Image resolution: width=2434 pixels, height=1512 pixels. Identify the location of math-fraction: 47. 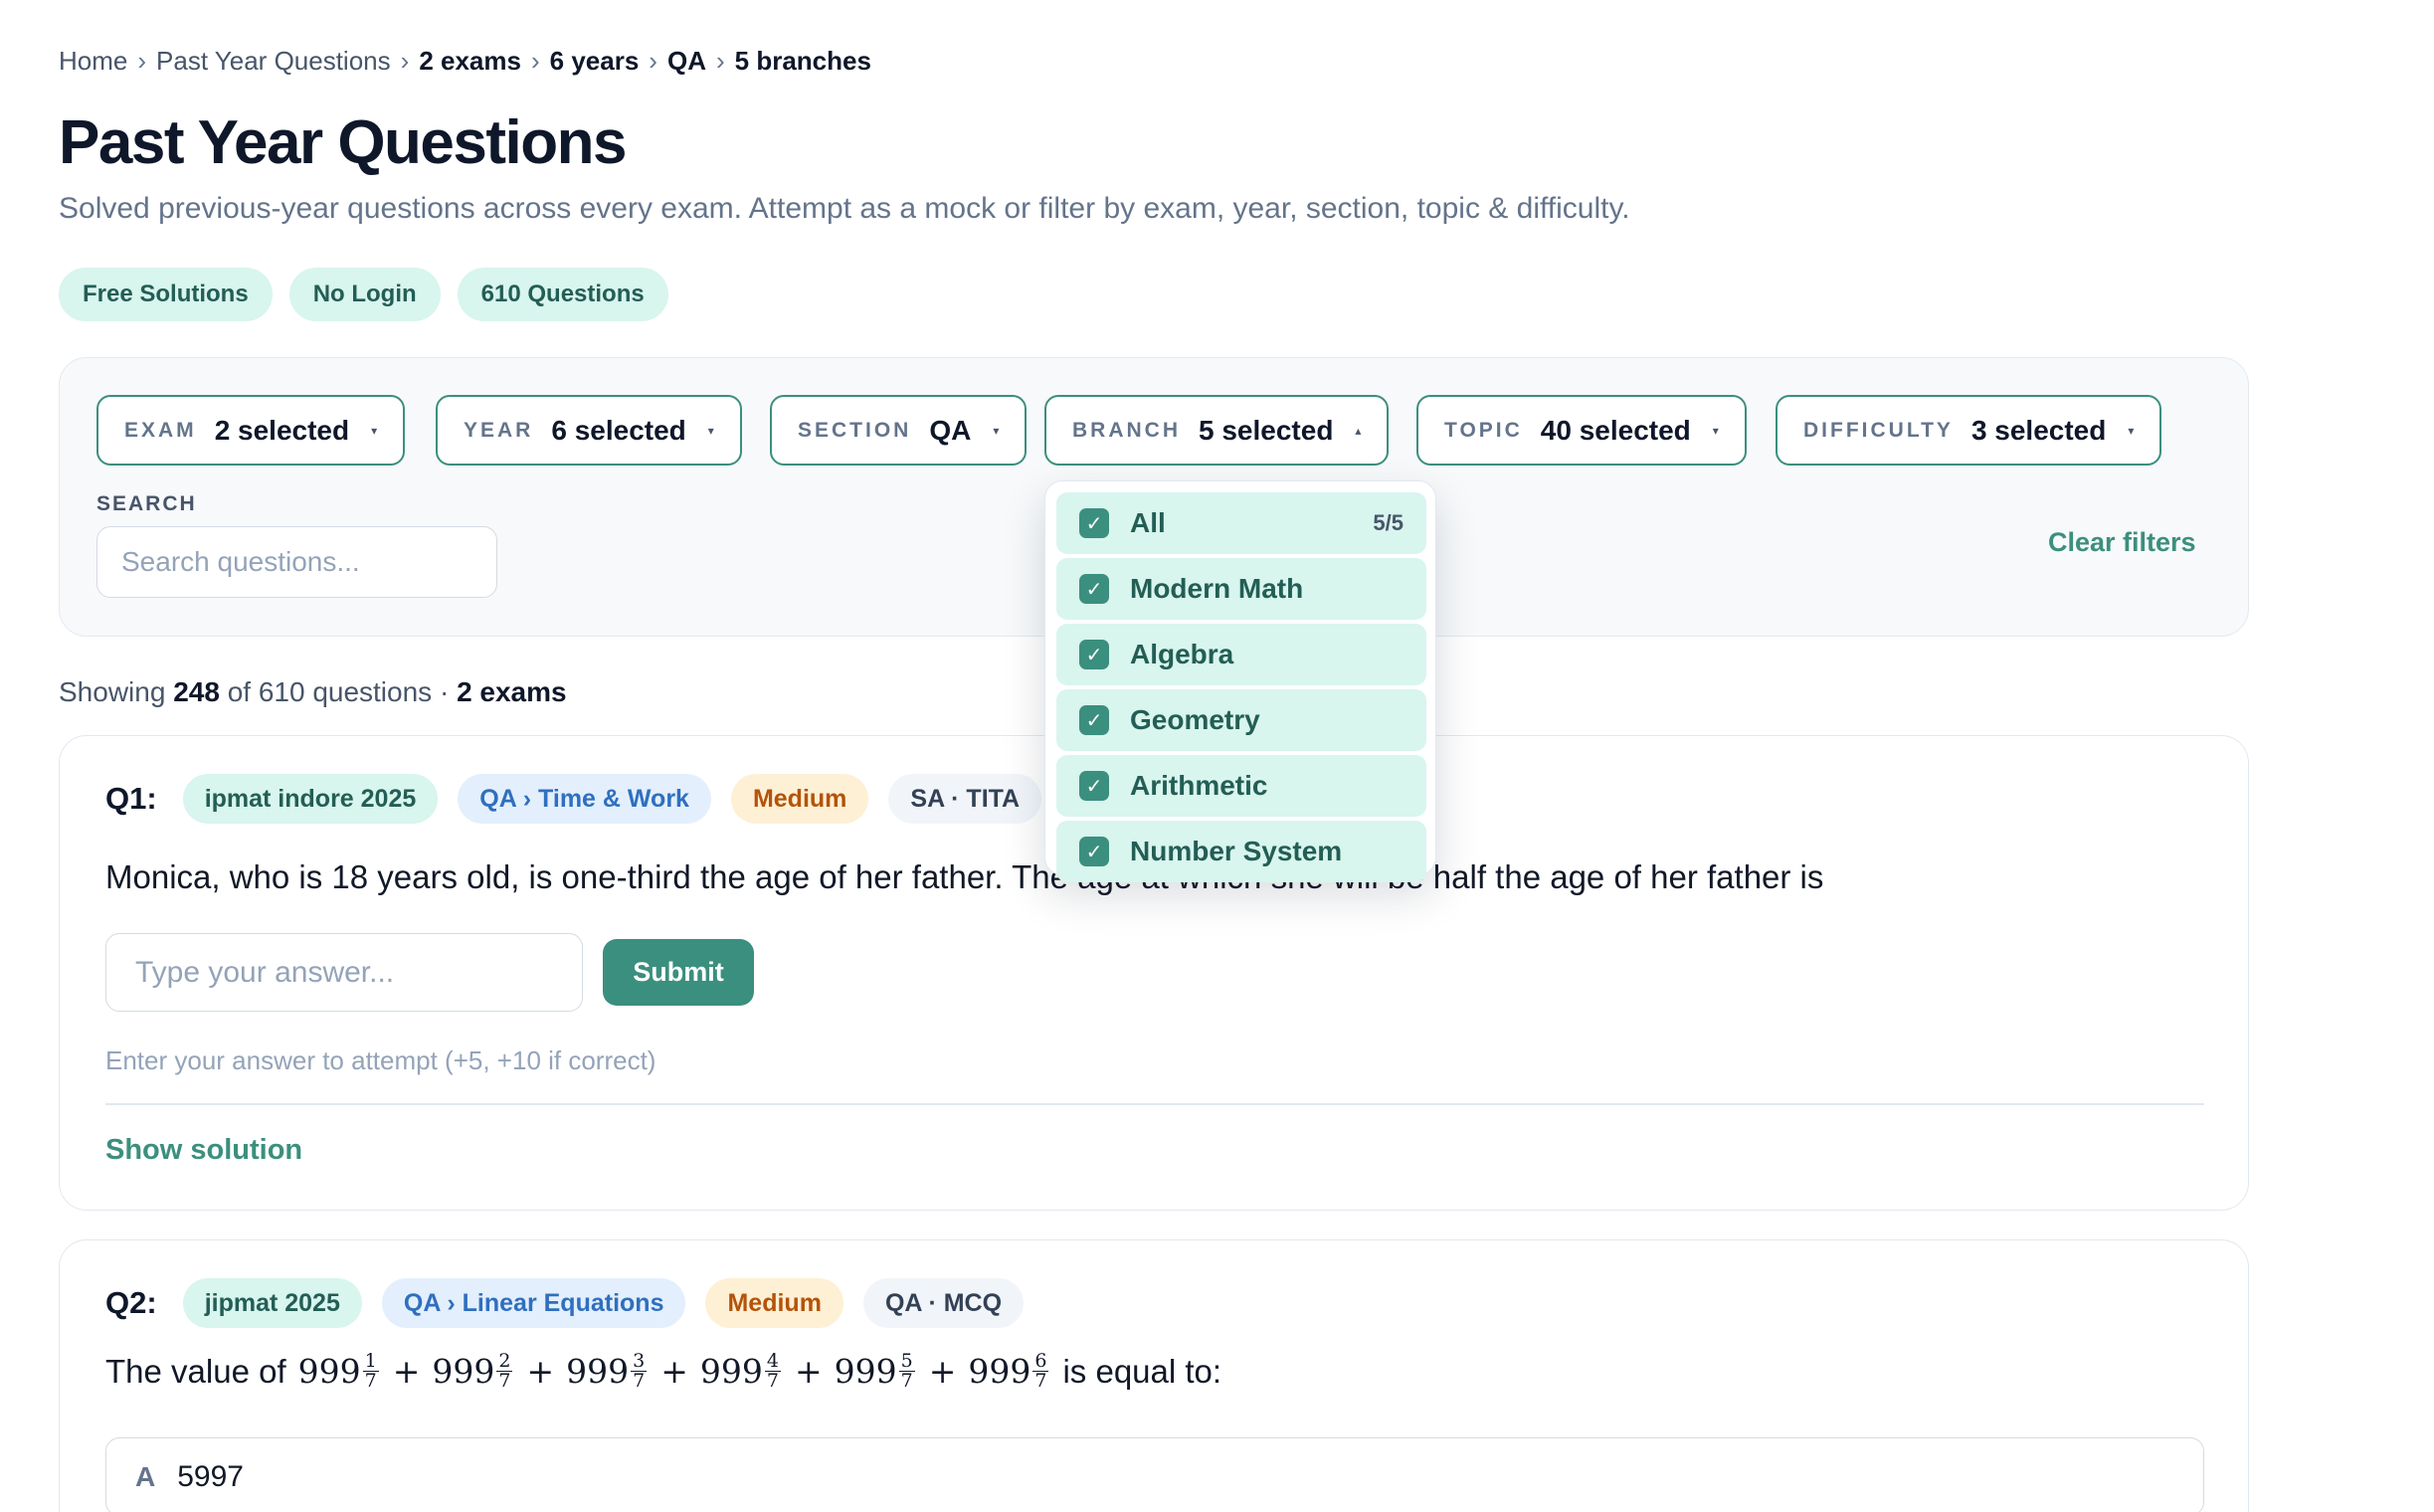
(772, 1370).